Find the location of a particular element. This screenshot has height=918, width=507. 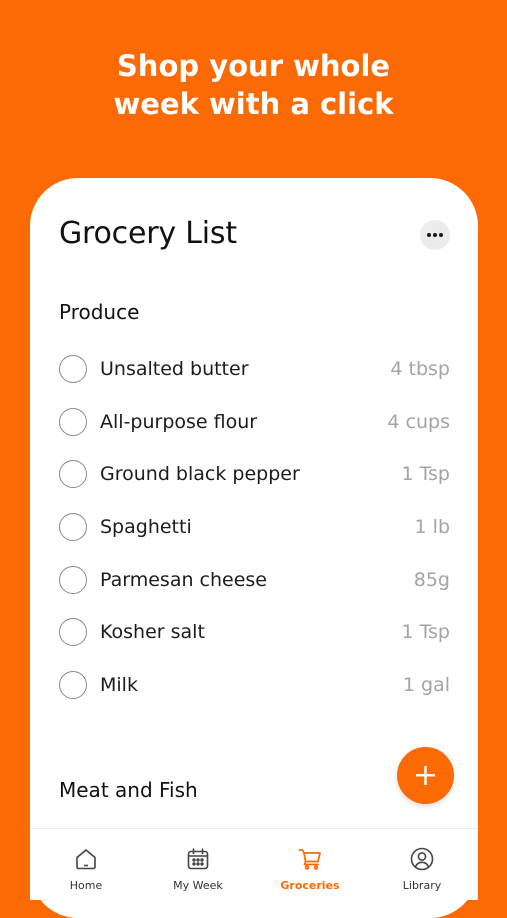

item-name: Kosher salt is located at coordinates (152, 632).